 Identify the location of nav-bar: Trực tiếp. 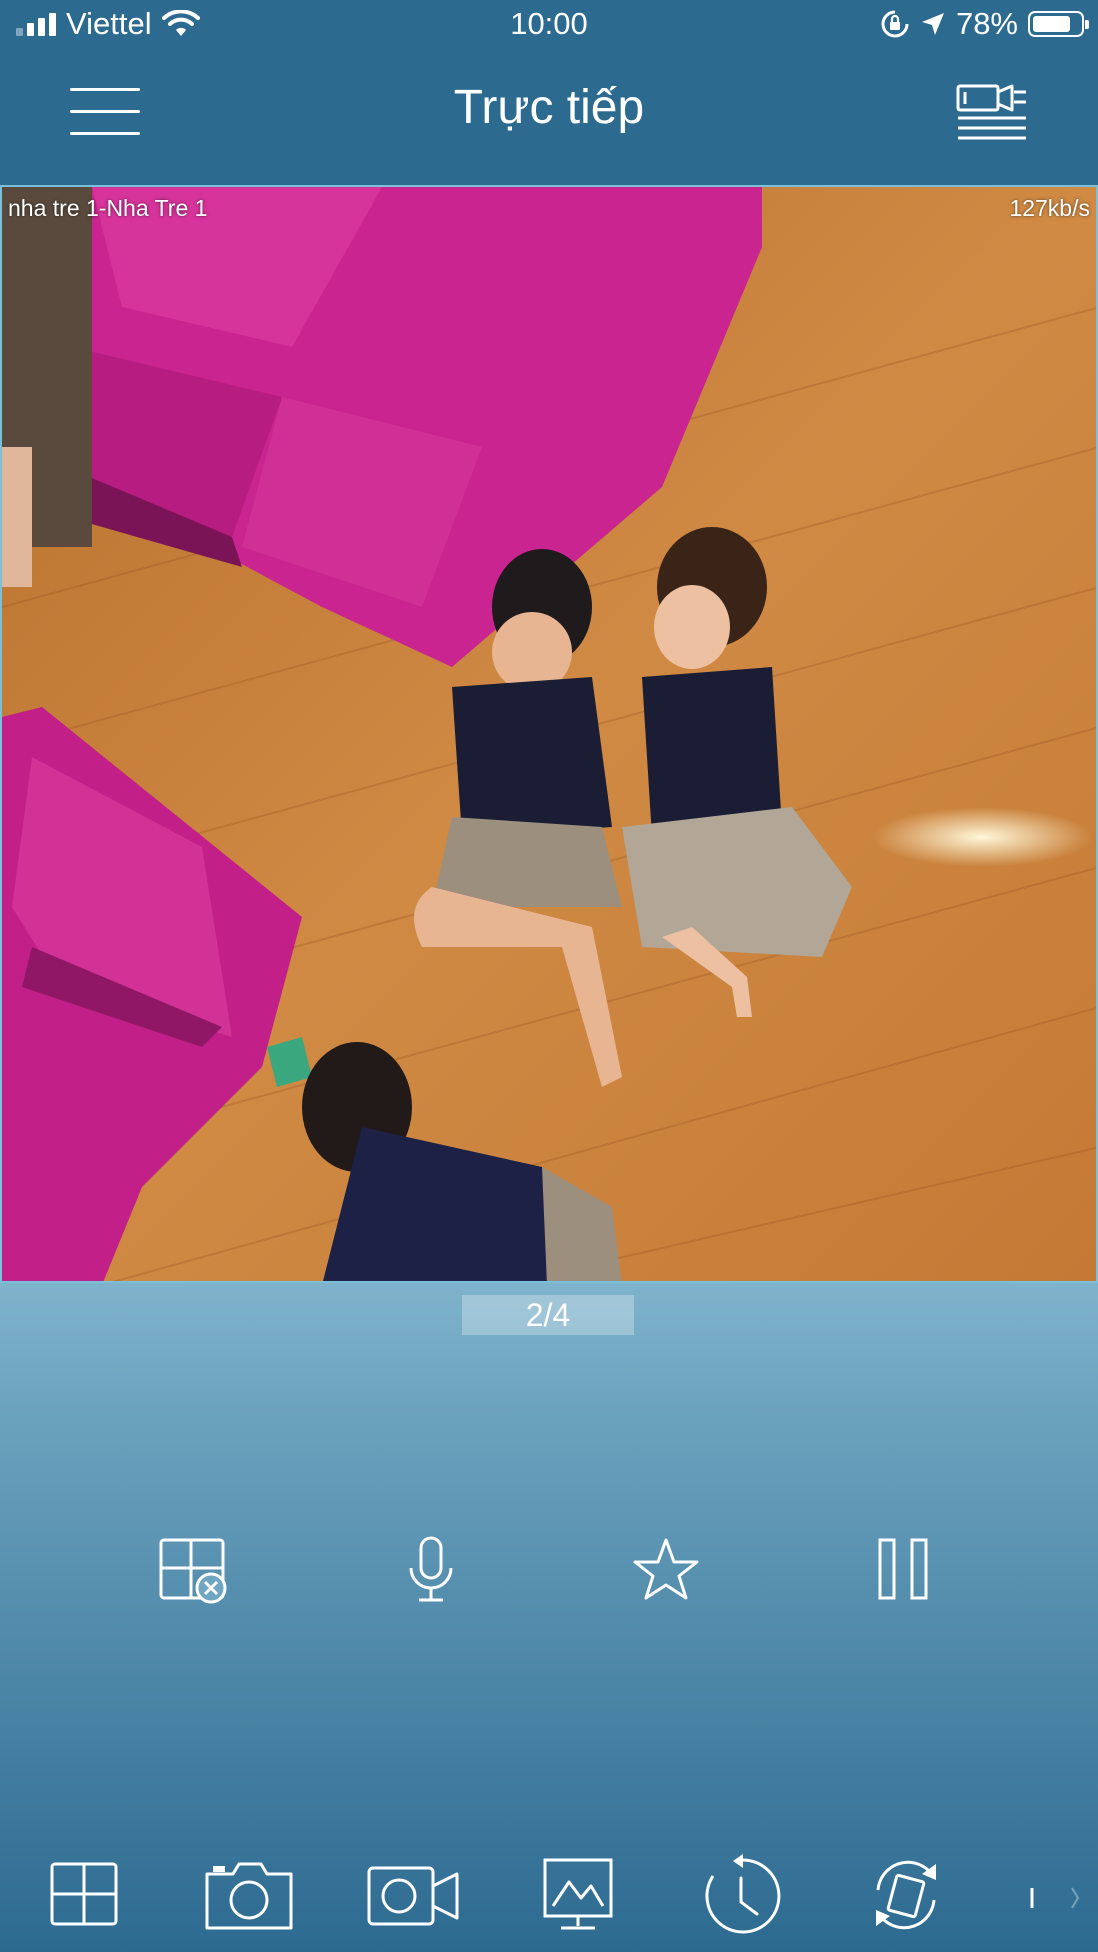
(549, 118).